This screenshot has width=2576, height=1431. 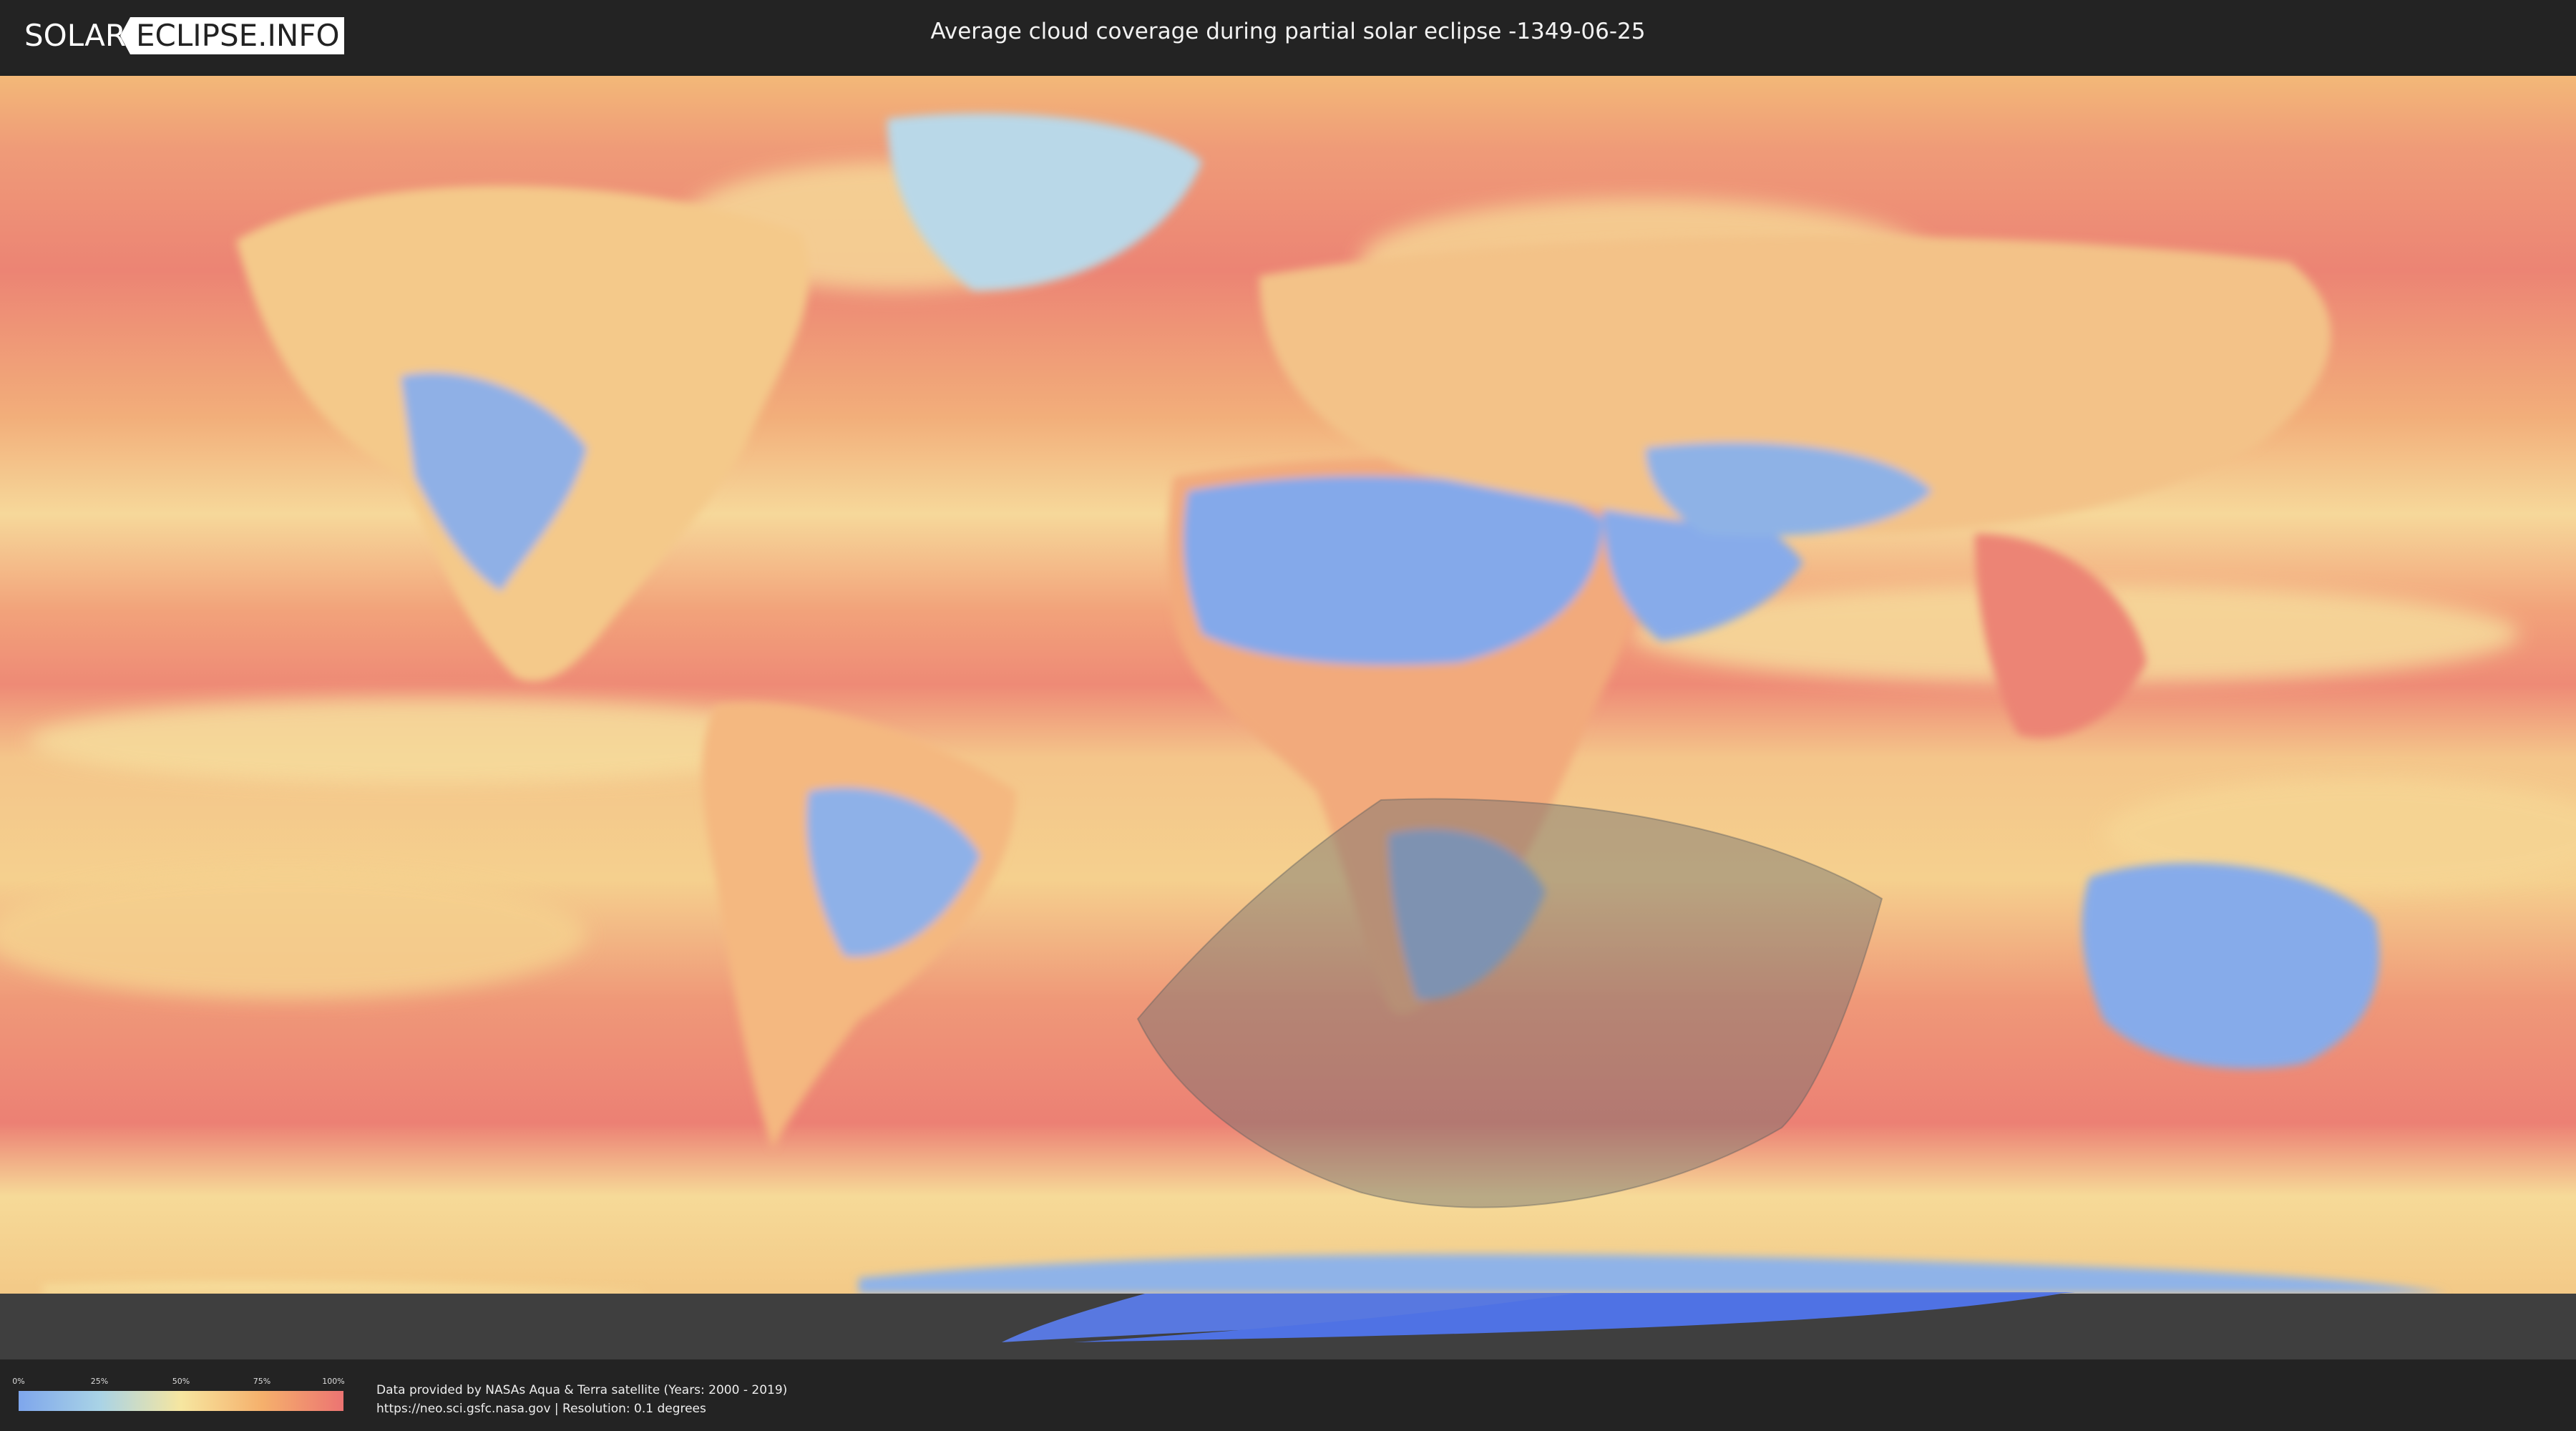 I want to click on legend-color-bar, so click(x=181, y=1401).